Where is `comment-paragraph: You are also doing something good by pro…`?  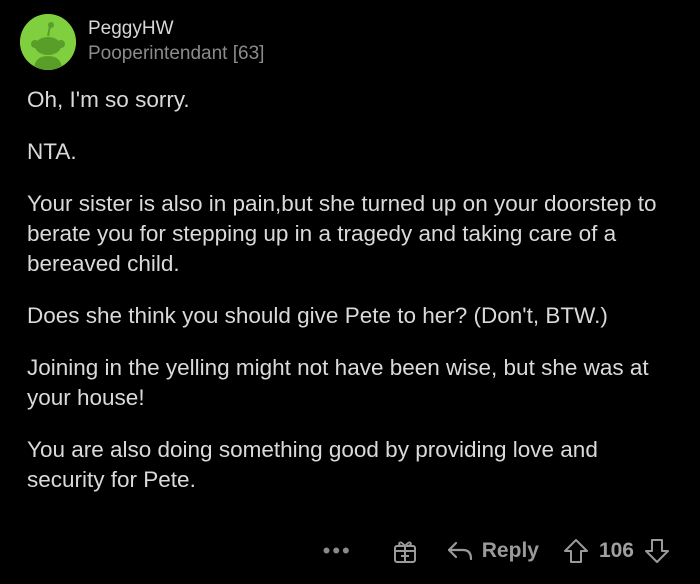
comment-paragraph: You are also doing something good by pro… is located at coordinates (312, 464).